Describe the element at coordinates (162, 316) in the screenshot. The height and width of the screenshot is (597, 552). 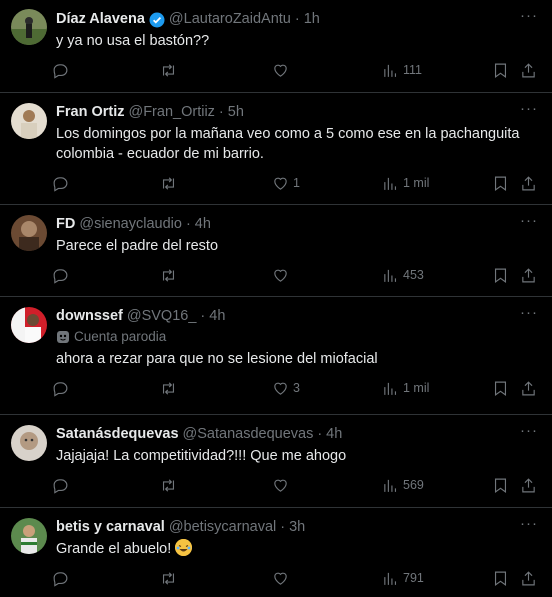
I see `author-handle: @SVQ16_` at that location.